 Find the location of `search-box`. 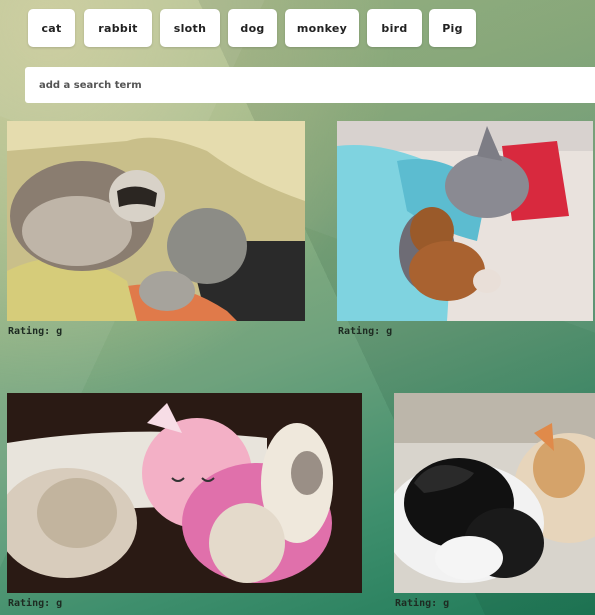

search-box is located at coordinates (310, 85).